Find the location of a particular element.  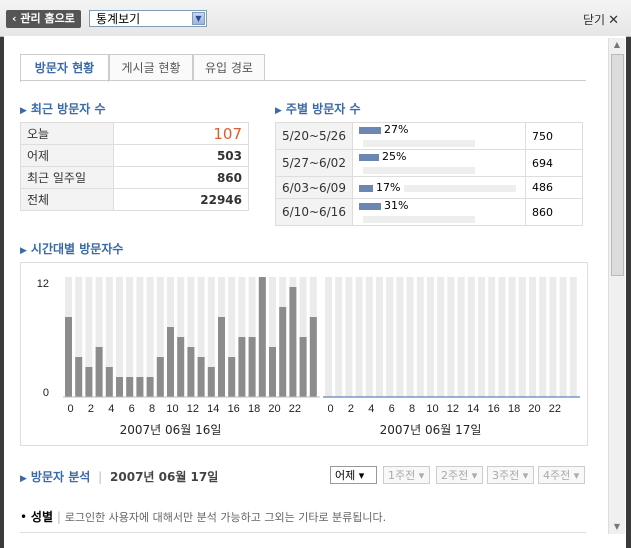

view-select: 통계보기 ▼ is located at coordinates (148, 18).